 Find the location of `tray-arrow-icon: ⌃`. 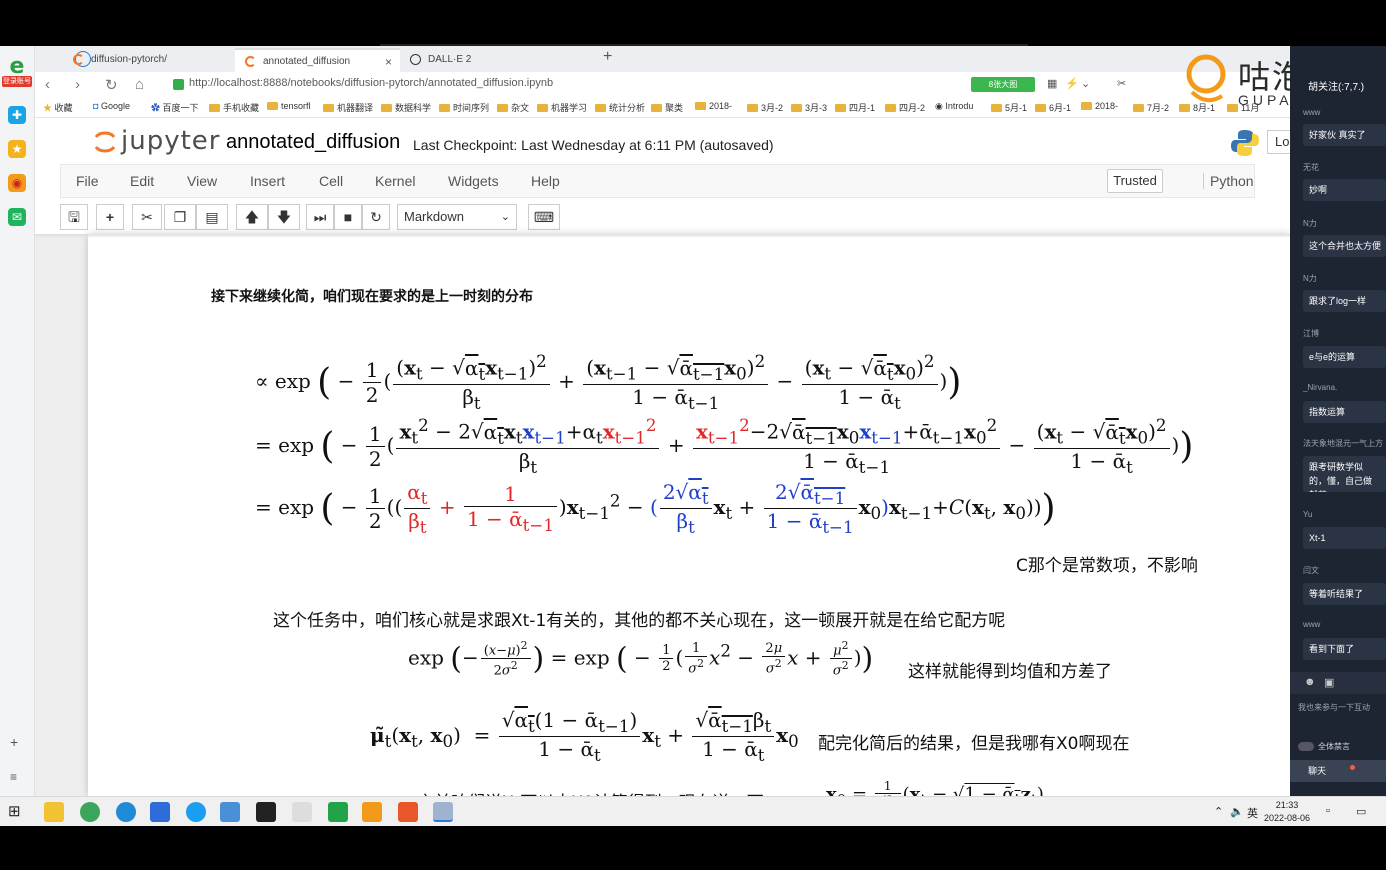

tray-arrow-icon: ⌃ is located at coordinates (1218, 811).